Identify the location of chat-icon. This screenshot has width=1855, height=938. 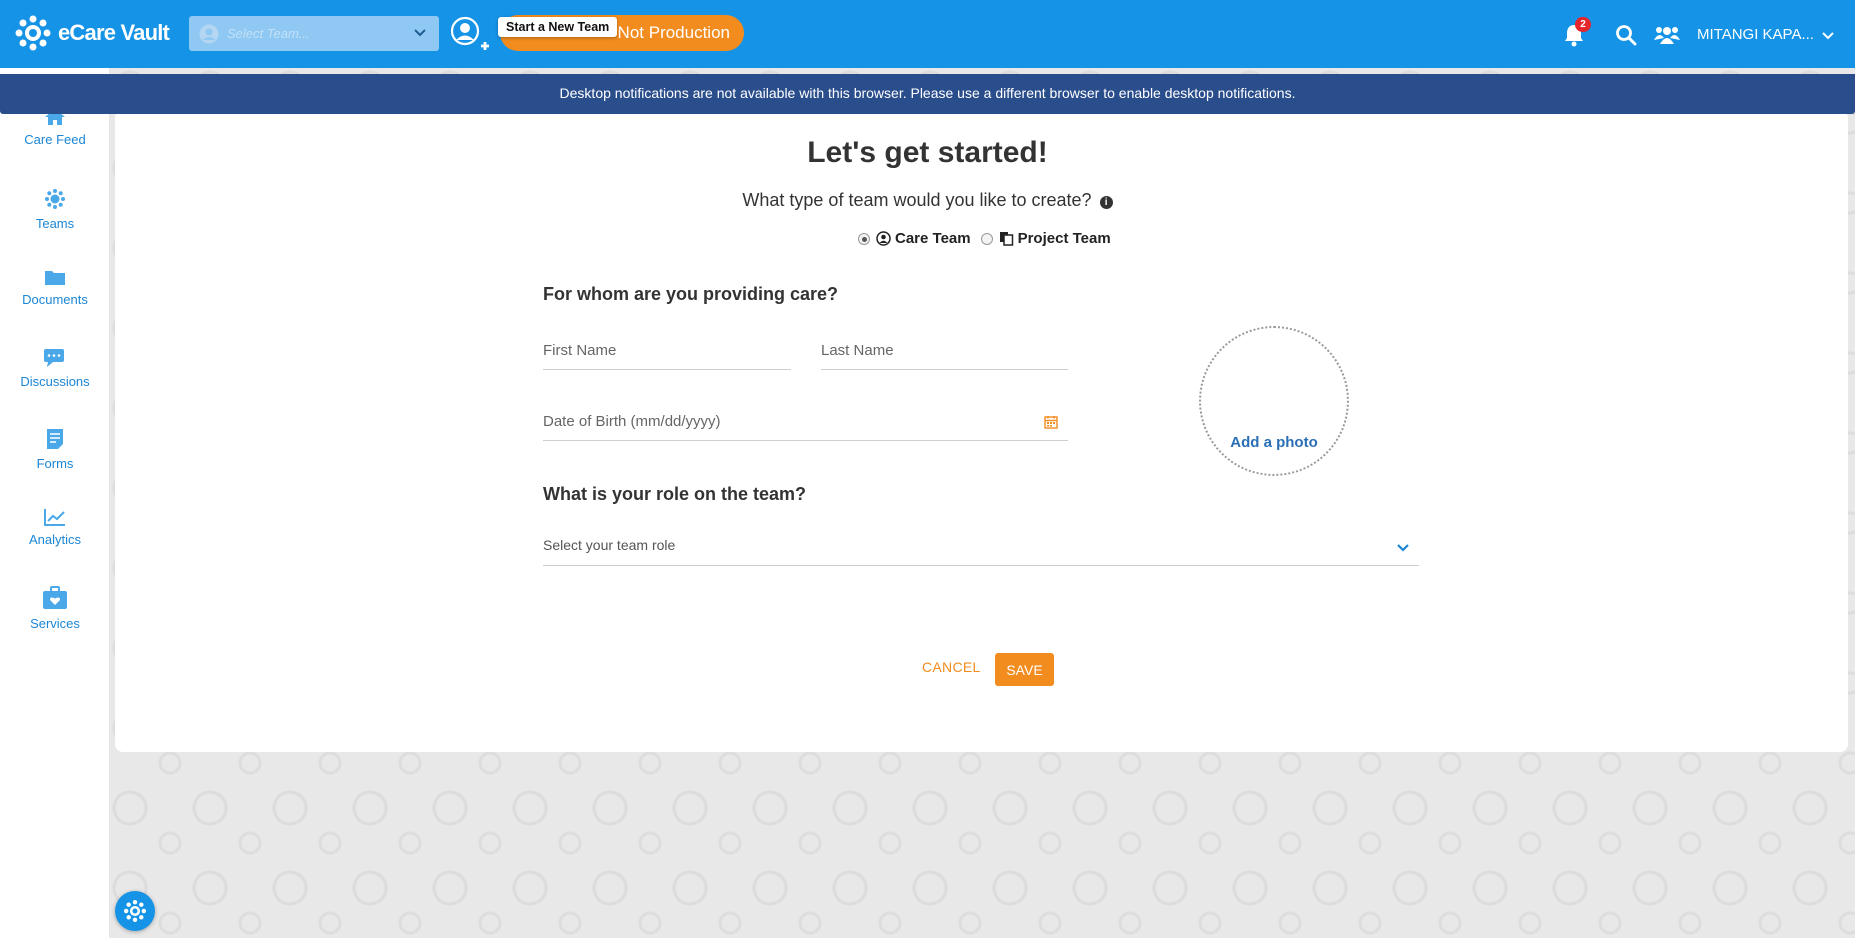
(54, 358).